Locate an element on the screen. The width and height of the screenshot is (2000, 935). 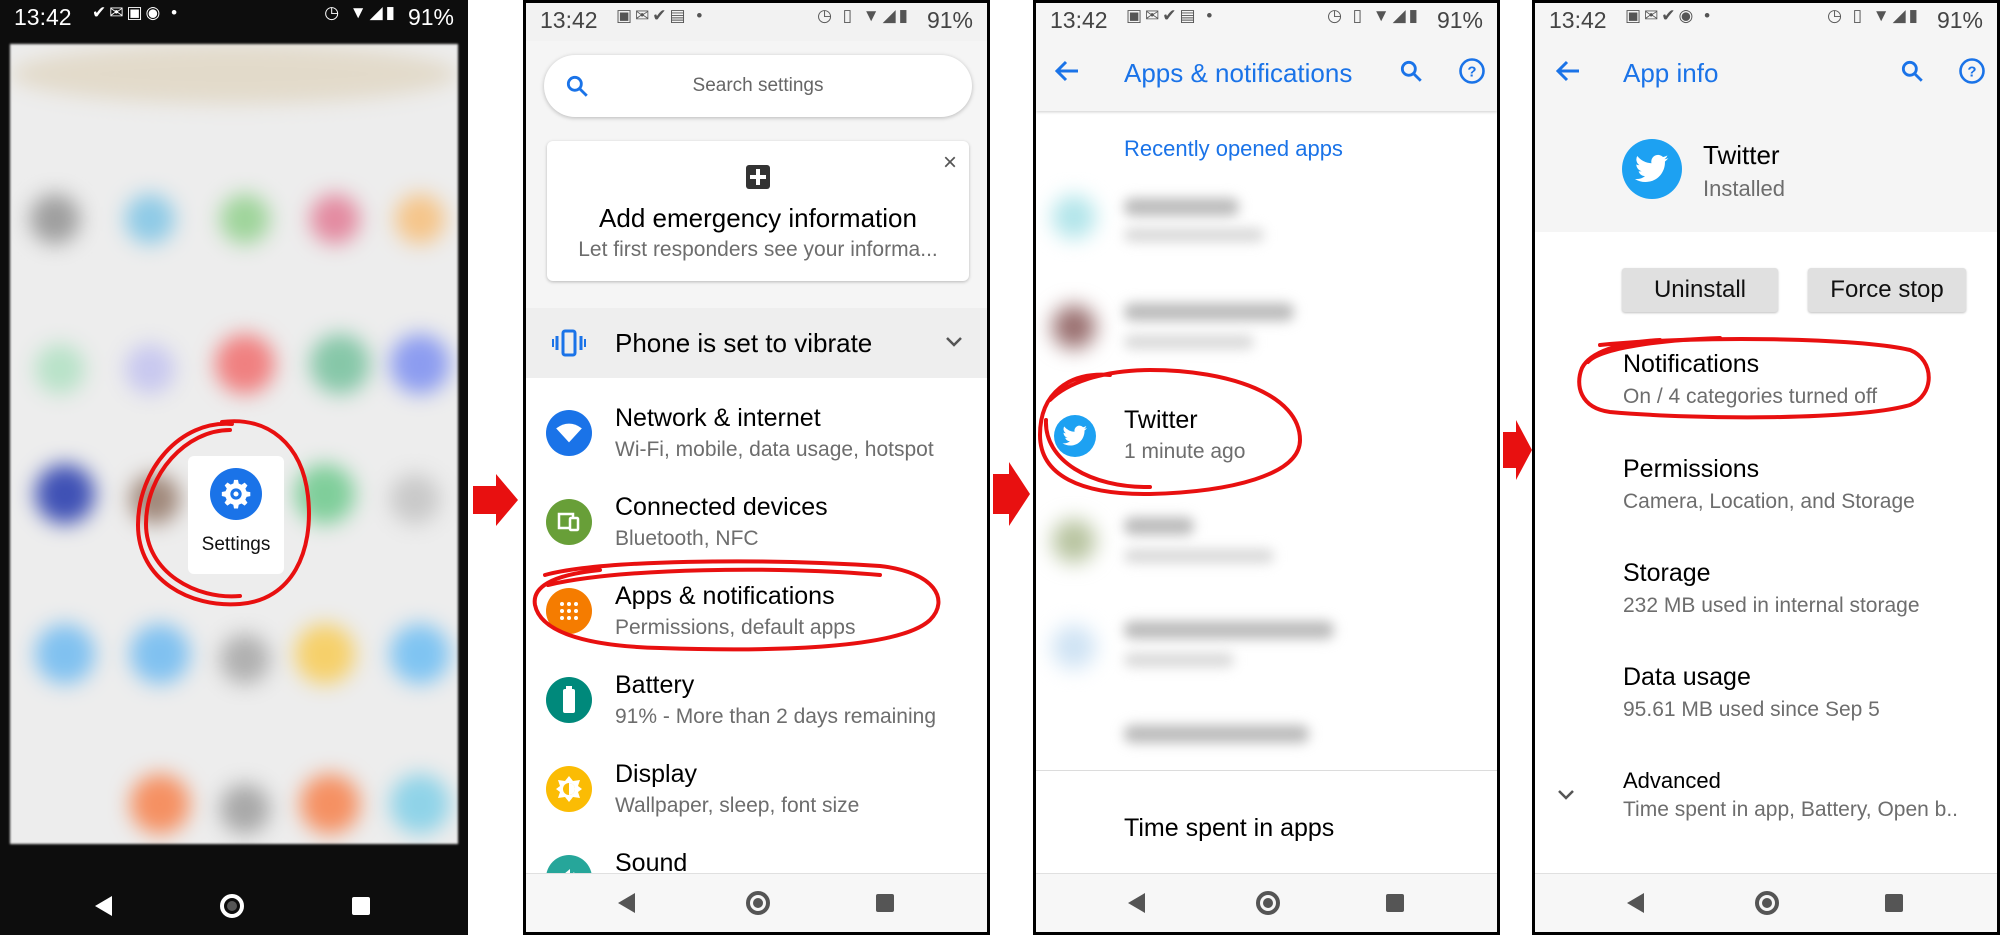
highlight-circle-settings is located at coordinates (223, 513).